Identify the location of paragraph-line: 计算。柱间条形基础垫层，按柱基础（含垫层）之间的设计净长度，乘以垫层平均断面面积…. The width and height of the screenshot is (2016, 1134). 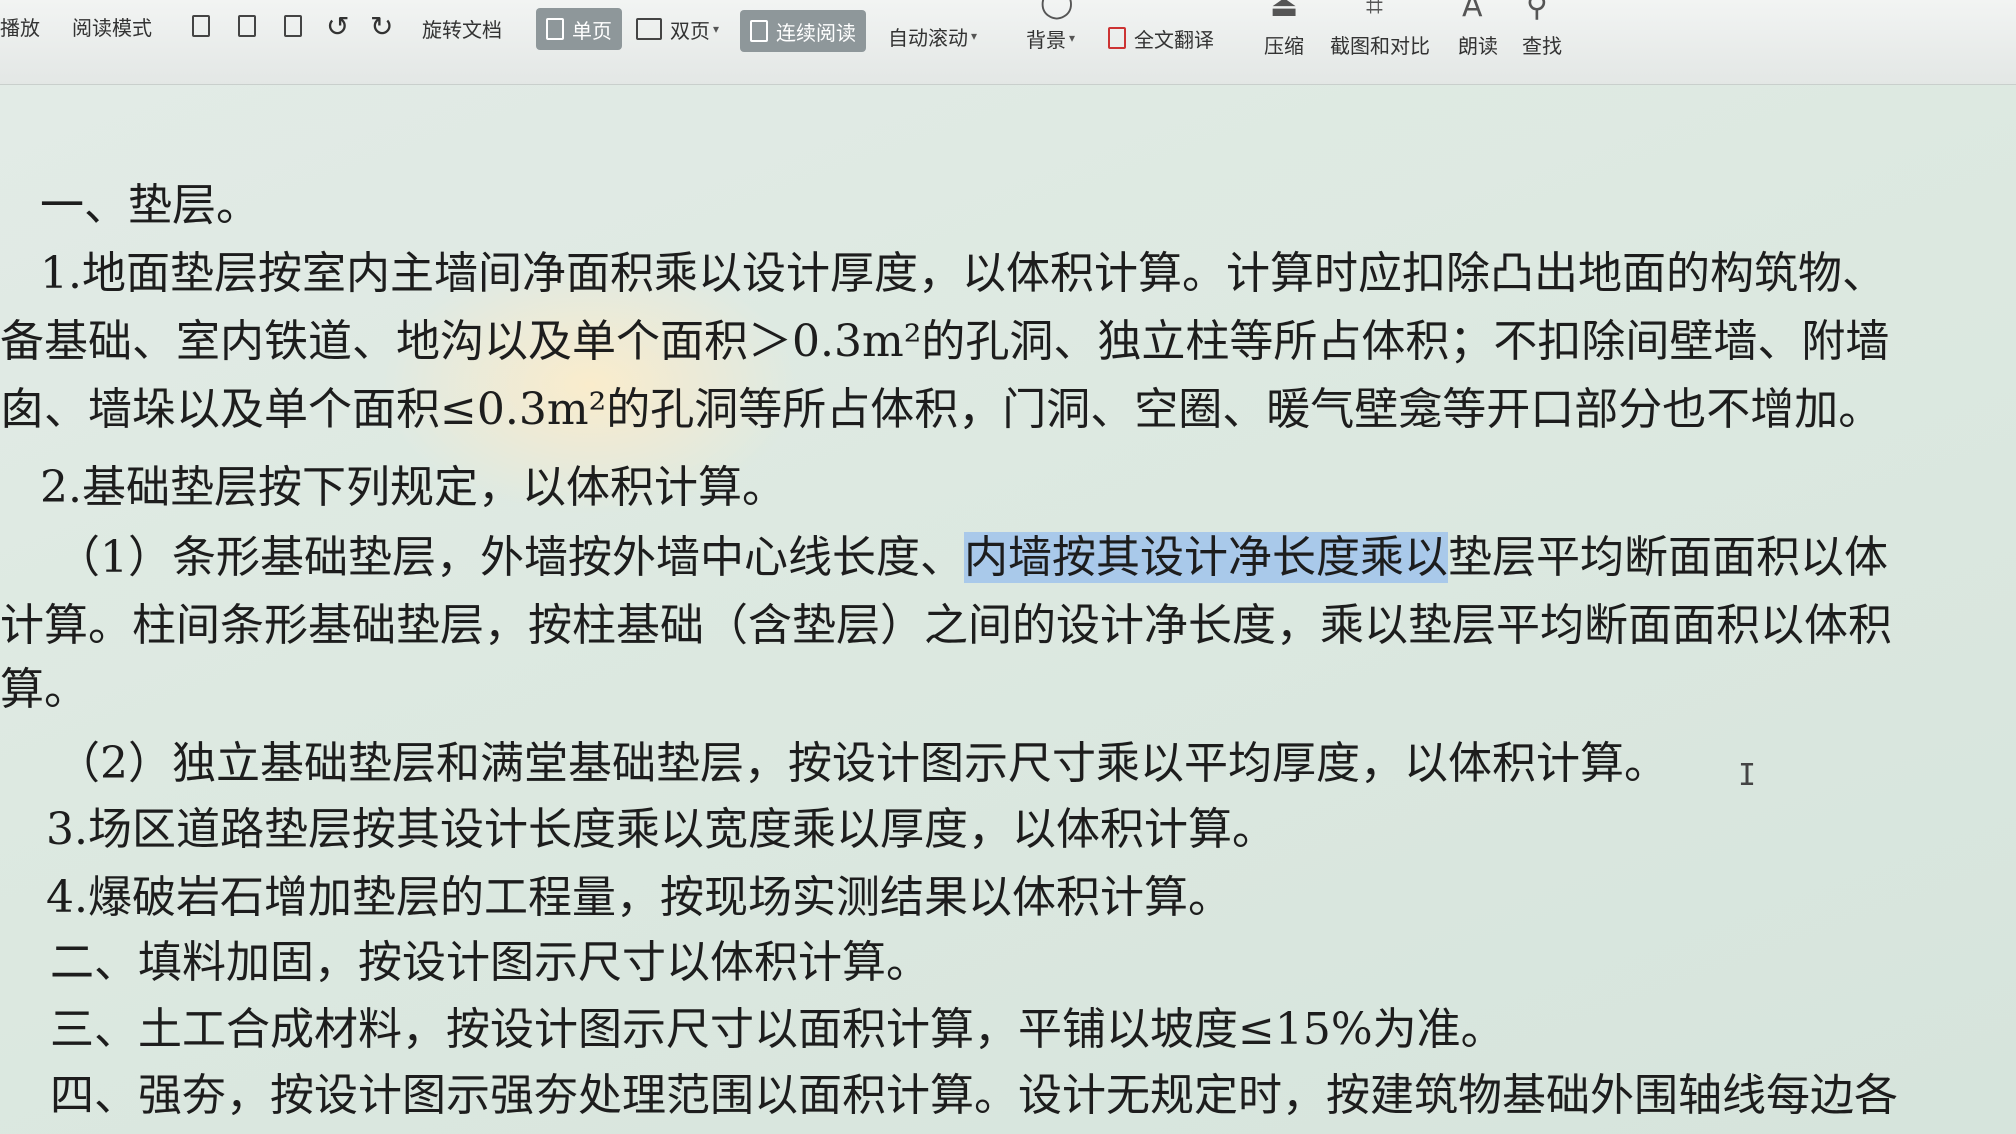
(946, 625).